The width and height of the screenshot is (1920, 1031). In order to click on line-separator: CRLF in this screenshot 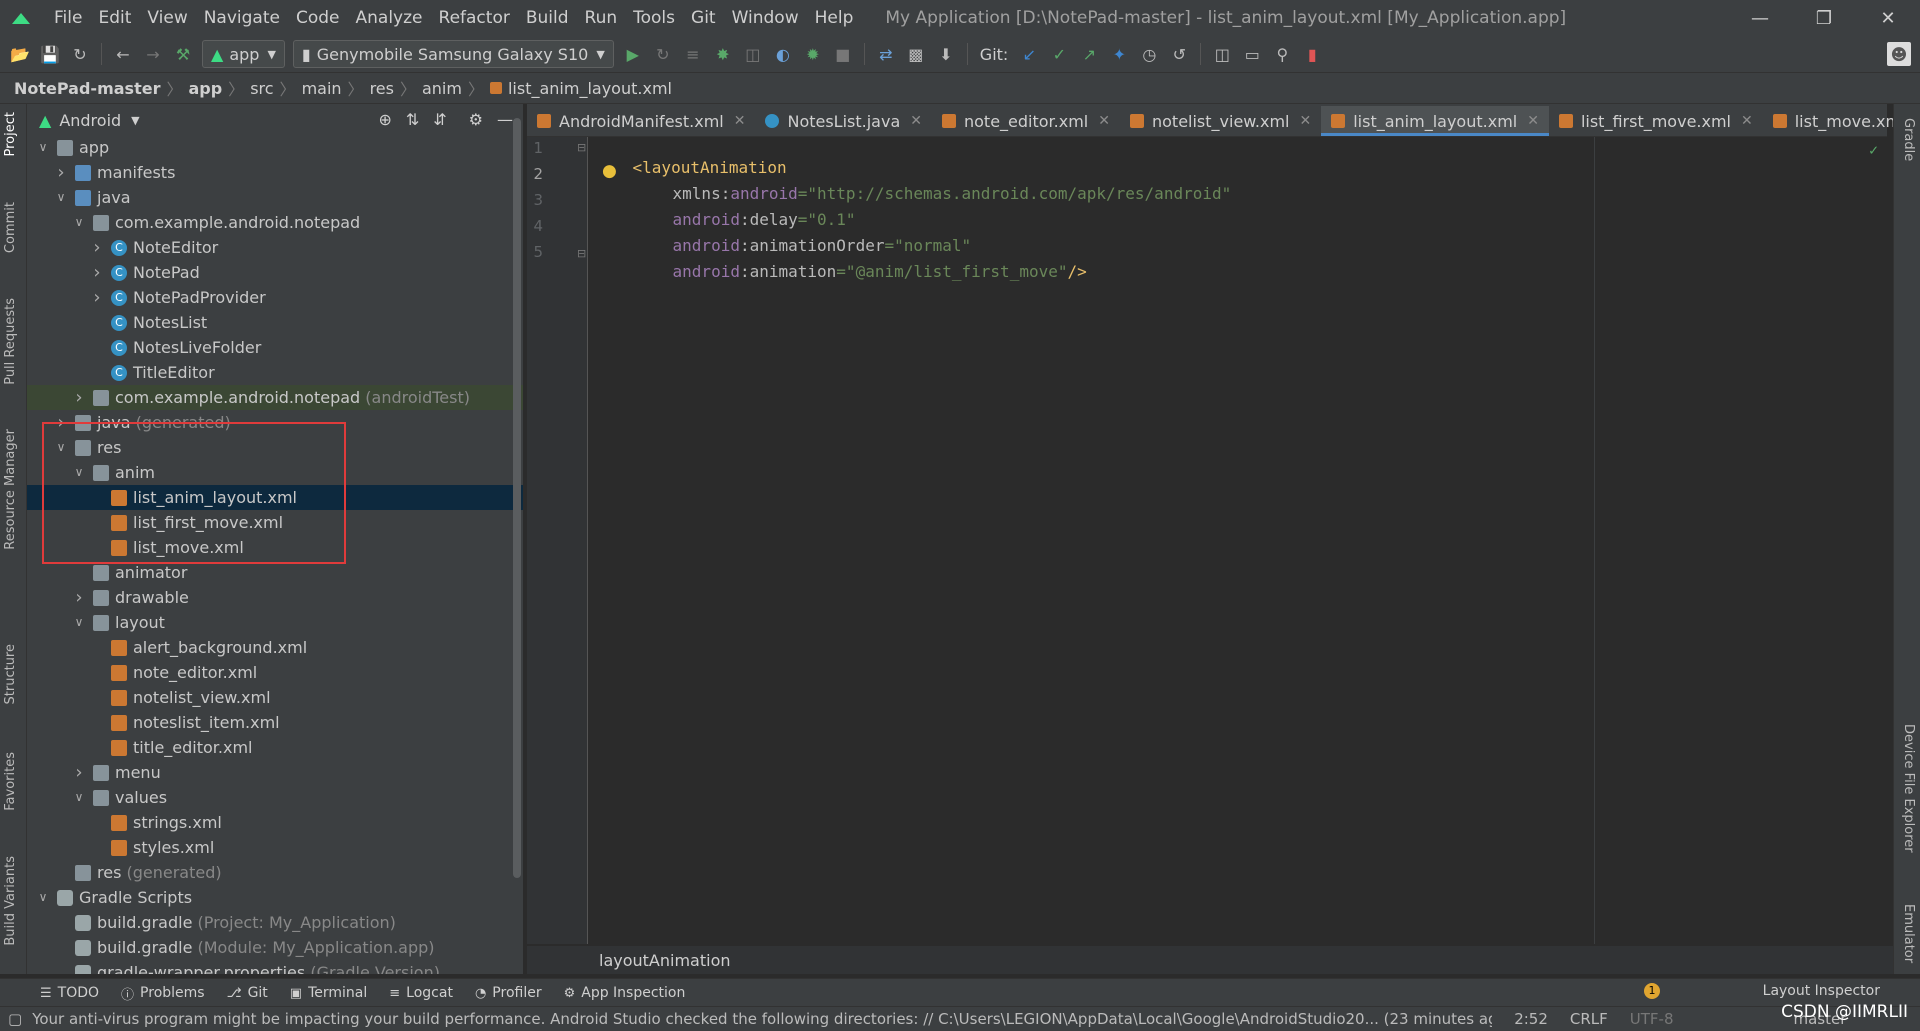, I will do `click(1589, 1019)`.